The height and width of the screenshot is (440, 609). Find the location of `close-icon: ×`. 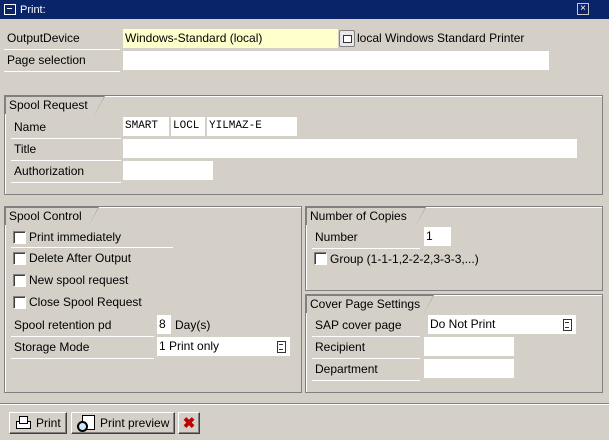

close-icon: × is located at coordinates (583, 9).